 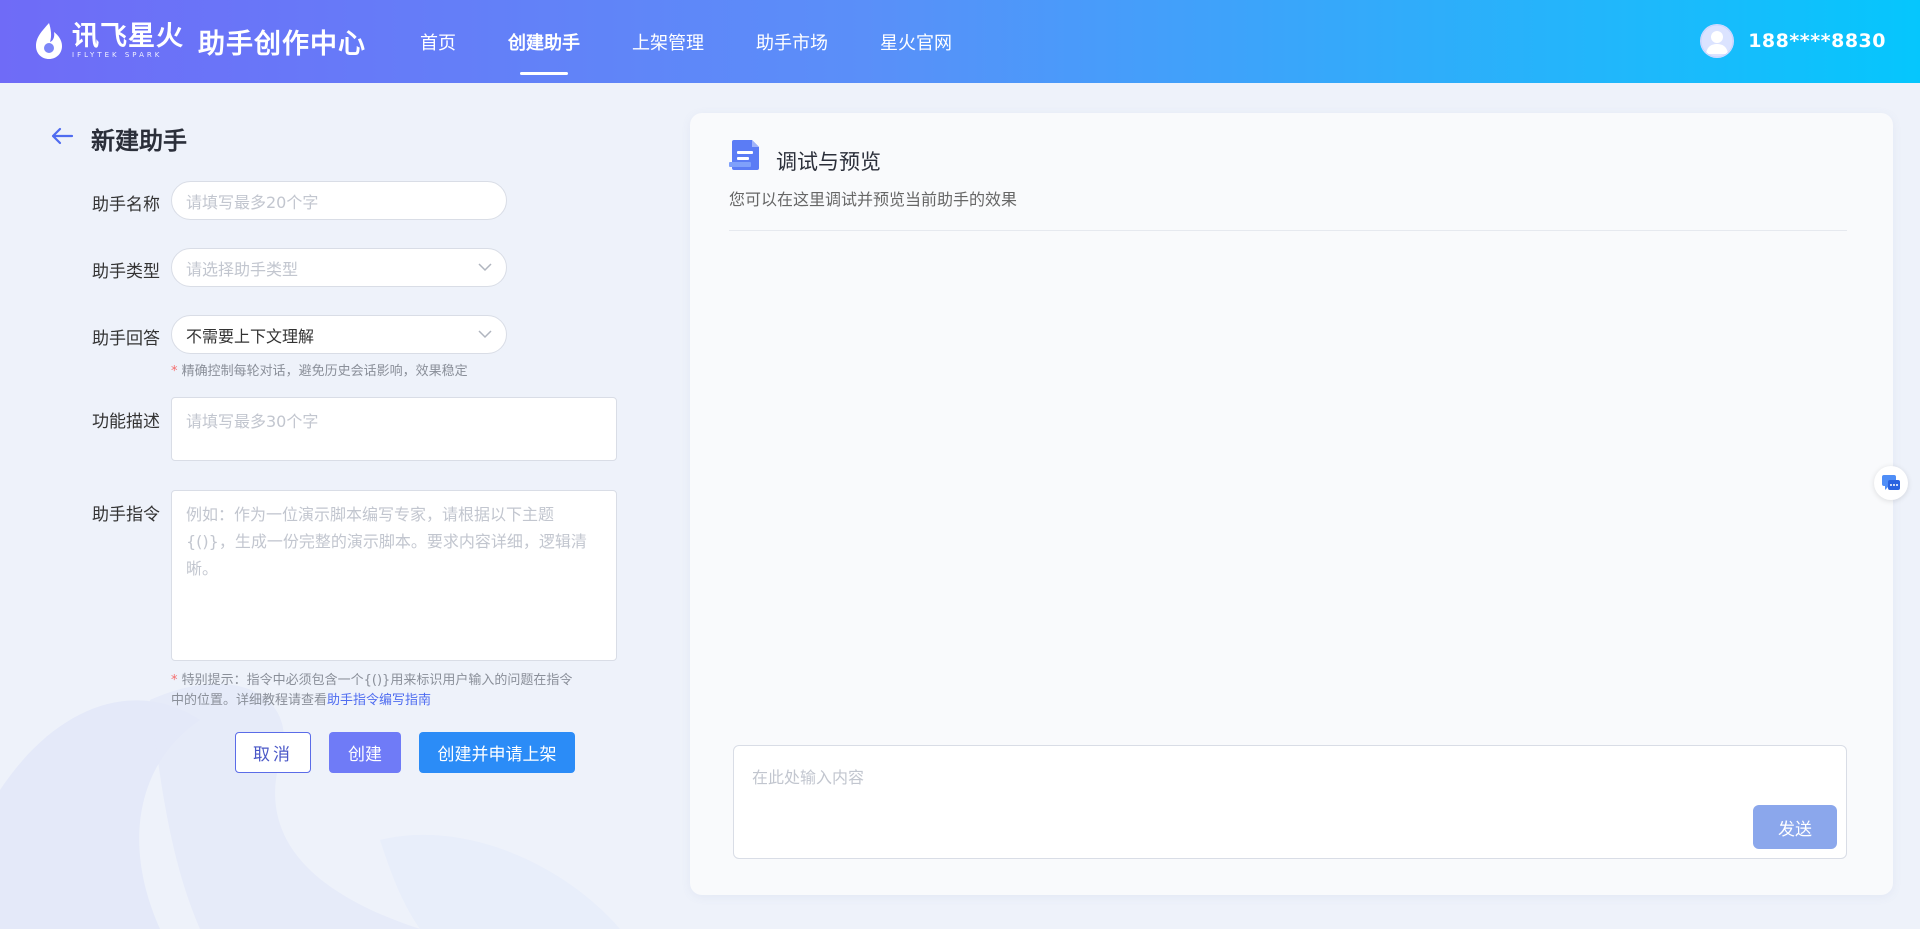 I want to click on assistant-answer-label: 助手回答, so click(x=126, y=339).